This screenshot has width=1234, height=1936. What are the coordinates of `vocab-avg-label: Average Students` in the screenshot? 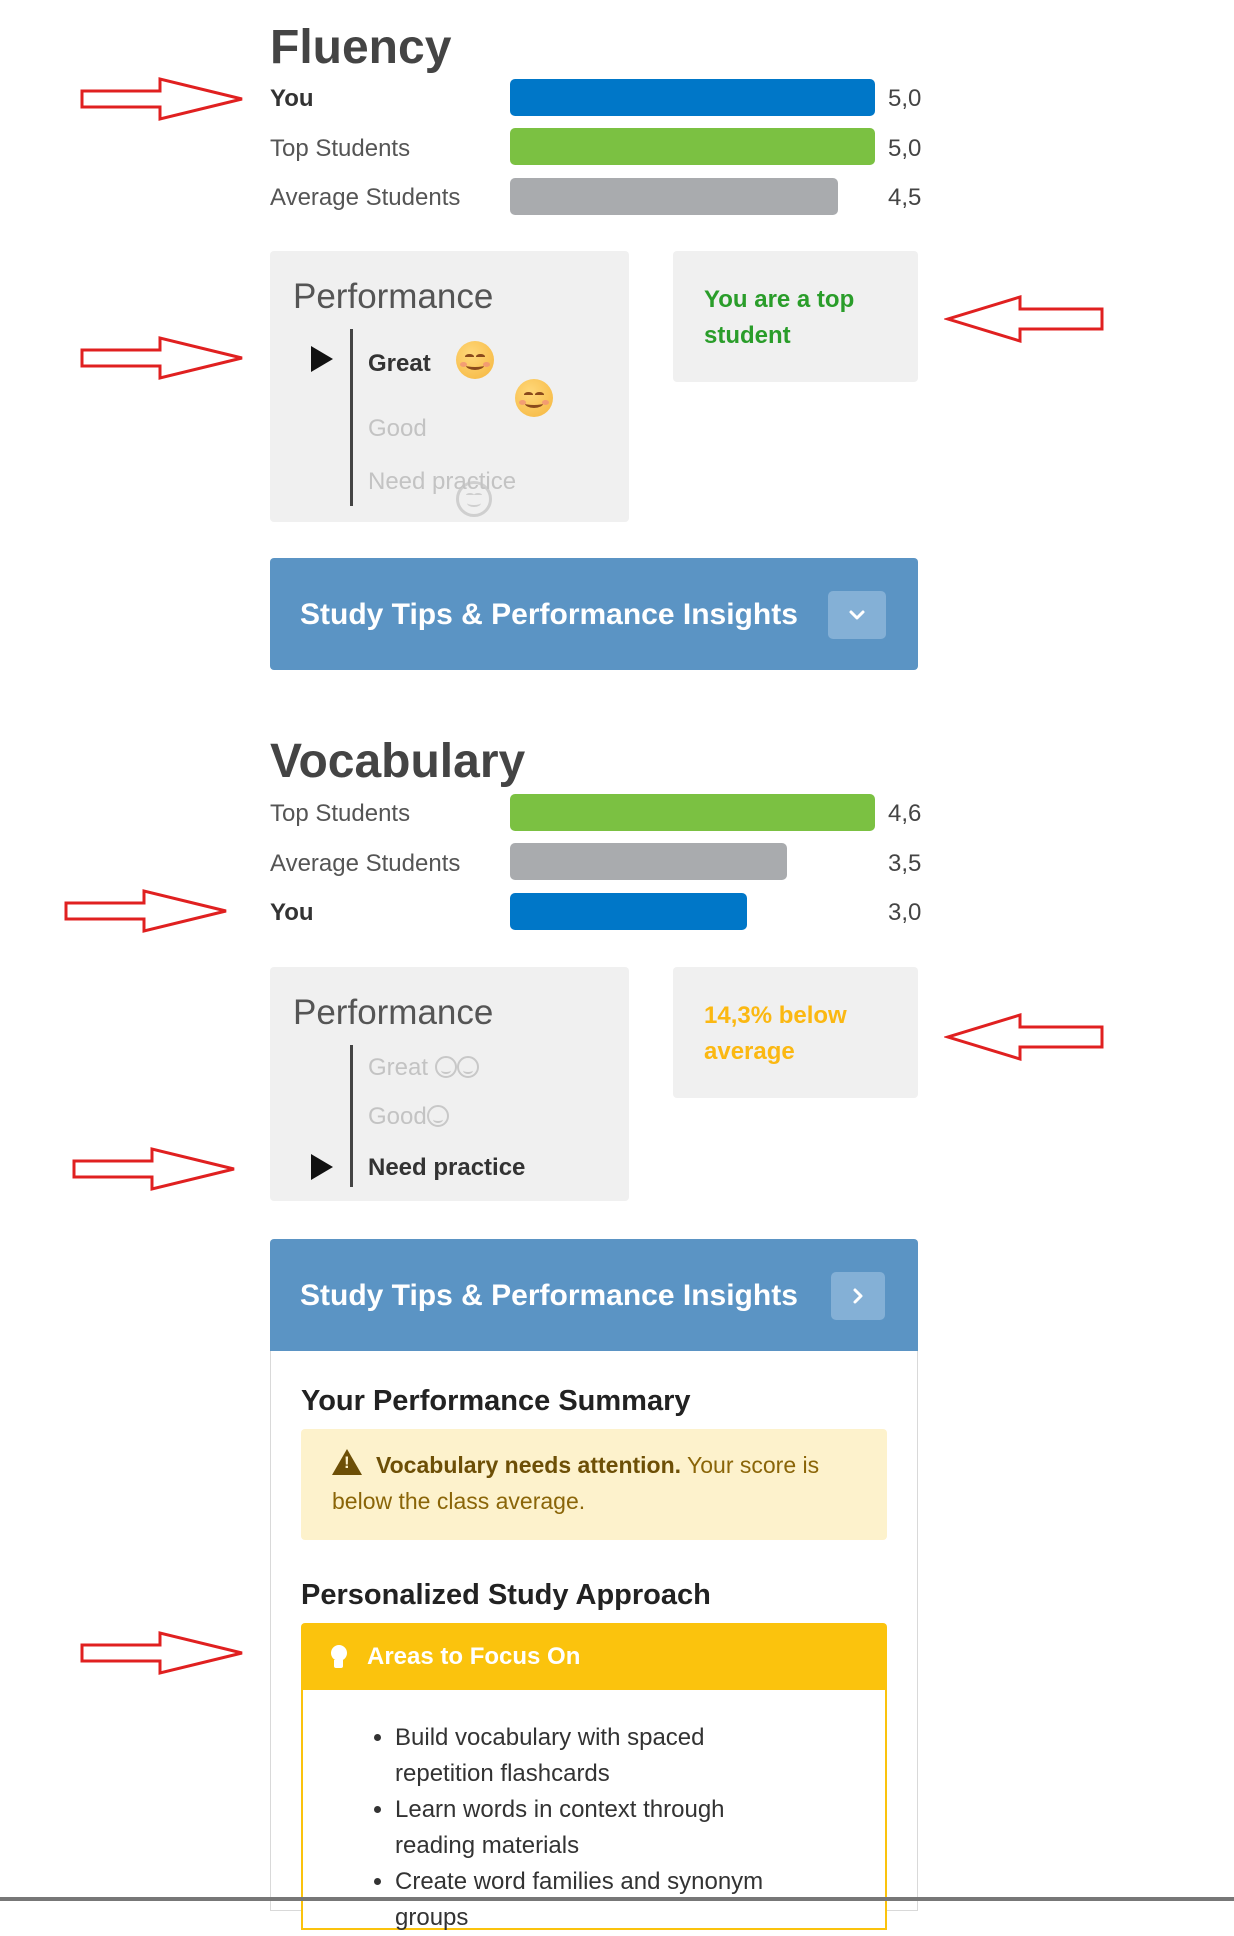 It's located at (365, 863).